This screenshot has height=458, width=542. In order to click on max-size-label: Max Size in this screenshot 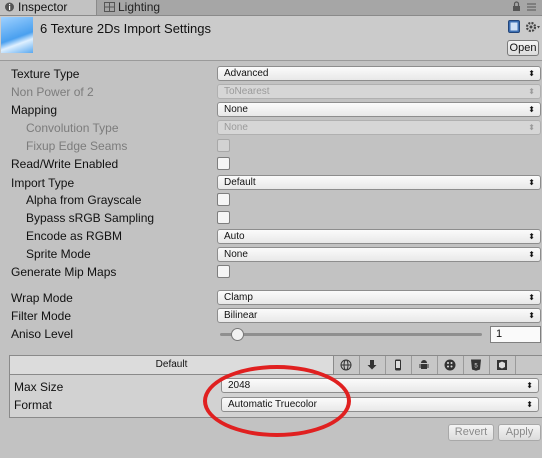, I will do `click(39, 387)`.